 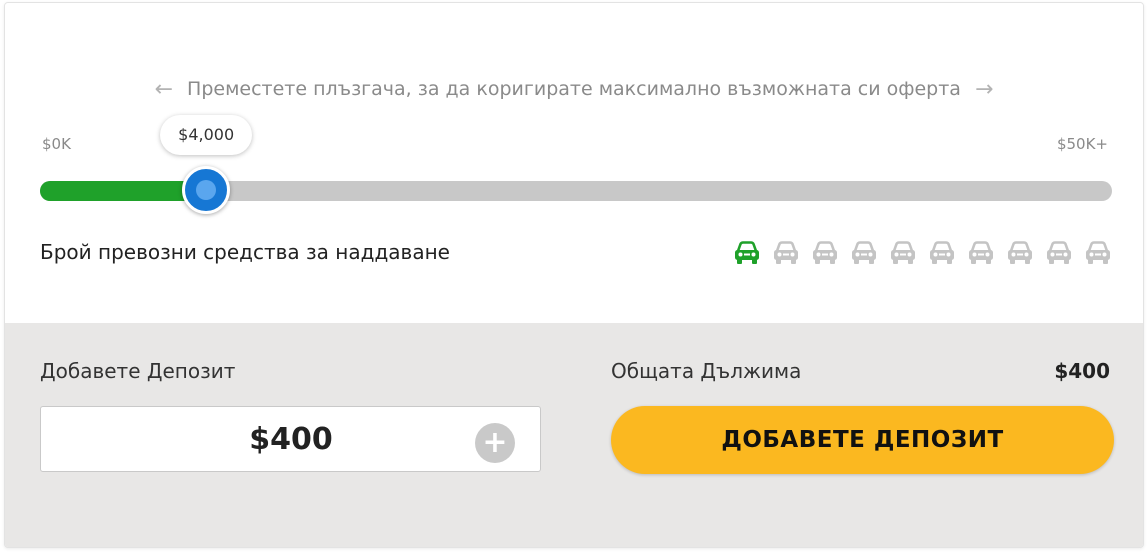 What do you see at coordinates (56, 144) in the screenshot?
I see `slider-min-label: $0K` at bounding box center [56, 144].